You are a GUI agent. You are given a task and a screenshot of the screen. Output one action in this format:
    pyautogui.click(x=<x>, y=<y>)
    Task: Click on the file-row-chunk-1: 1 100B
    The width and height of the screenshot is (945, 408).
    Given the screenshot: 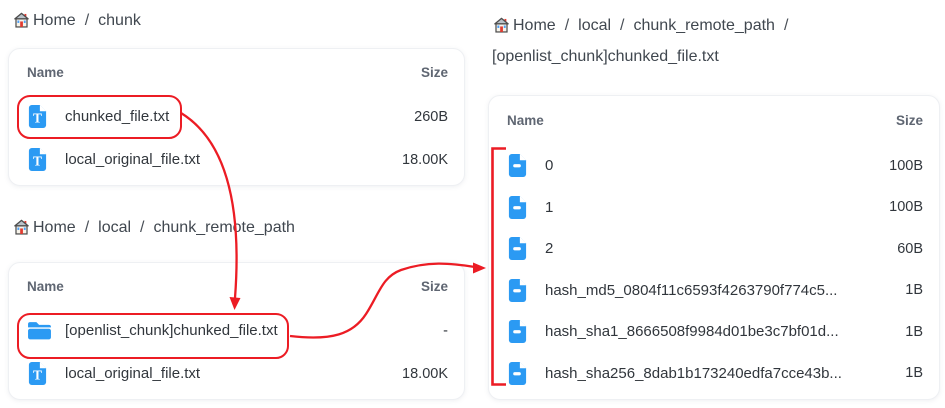 What is the action you would take?
    pyautogui.click(x=715, y=208)
    